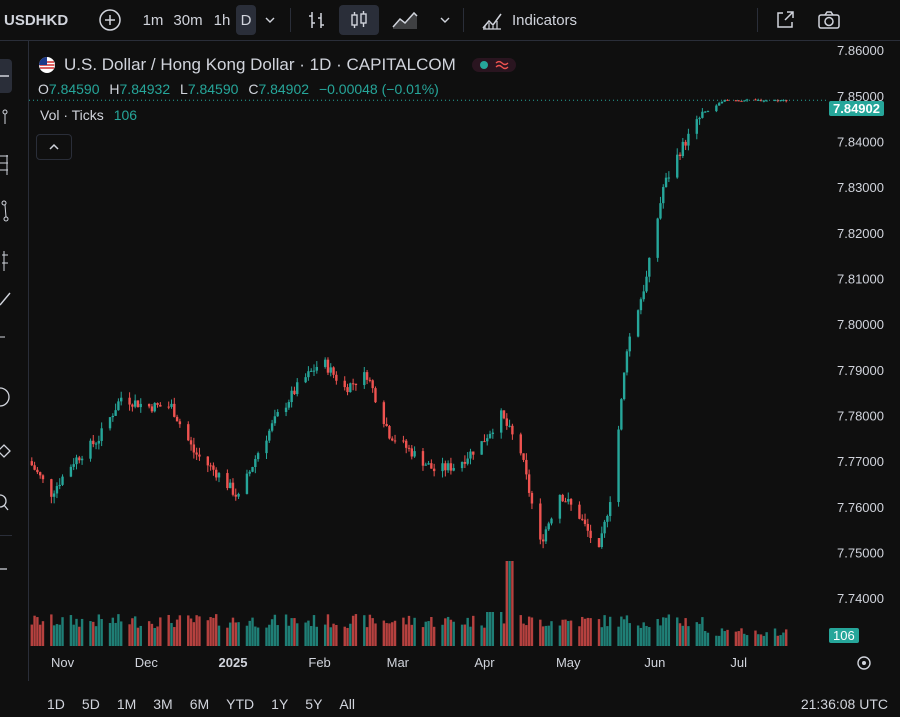  Describe the element at coordinates (6, 503) in the screenshot. I see `zoom-tool-icon` at that location.